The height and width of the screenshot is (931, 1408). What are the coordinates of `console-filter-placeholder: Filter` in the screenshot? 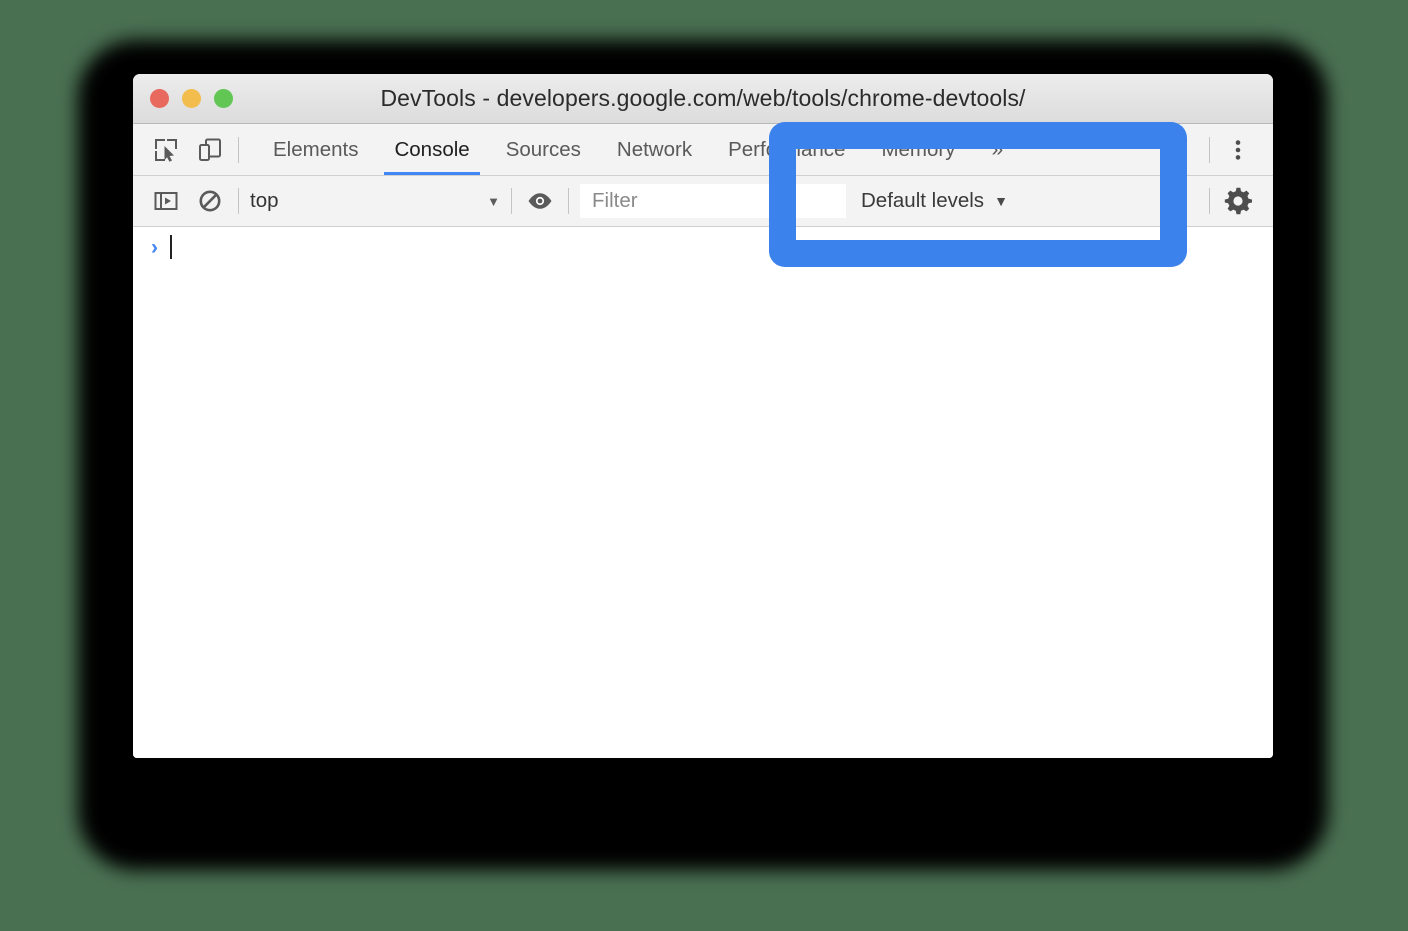 It's located at (615, 200).